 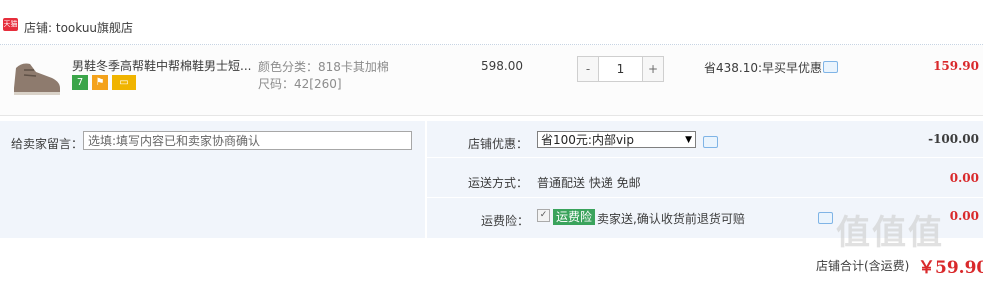 I want to click on message-label: 给卖家留言：, so click(x=47, y=144).